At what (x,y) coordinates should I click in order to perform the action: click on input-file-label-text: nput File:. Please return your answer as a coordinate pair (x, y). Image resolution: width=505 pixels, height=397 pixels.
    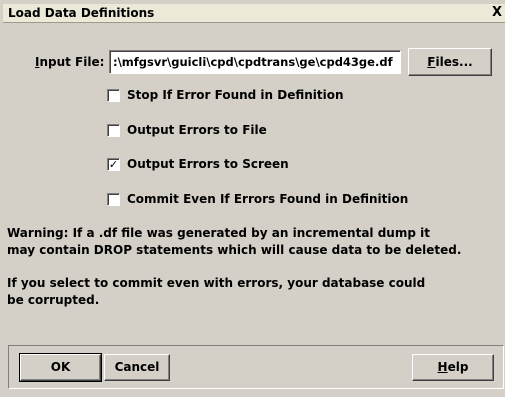
    Looking at the image, I should click on (72, 62).